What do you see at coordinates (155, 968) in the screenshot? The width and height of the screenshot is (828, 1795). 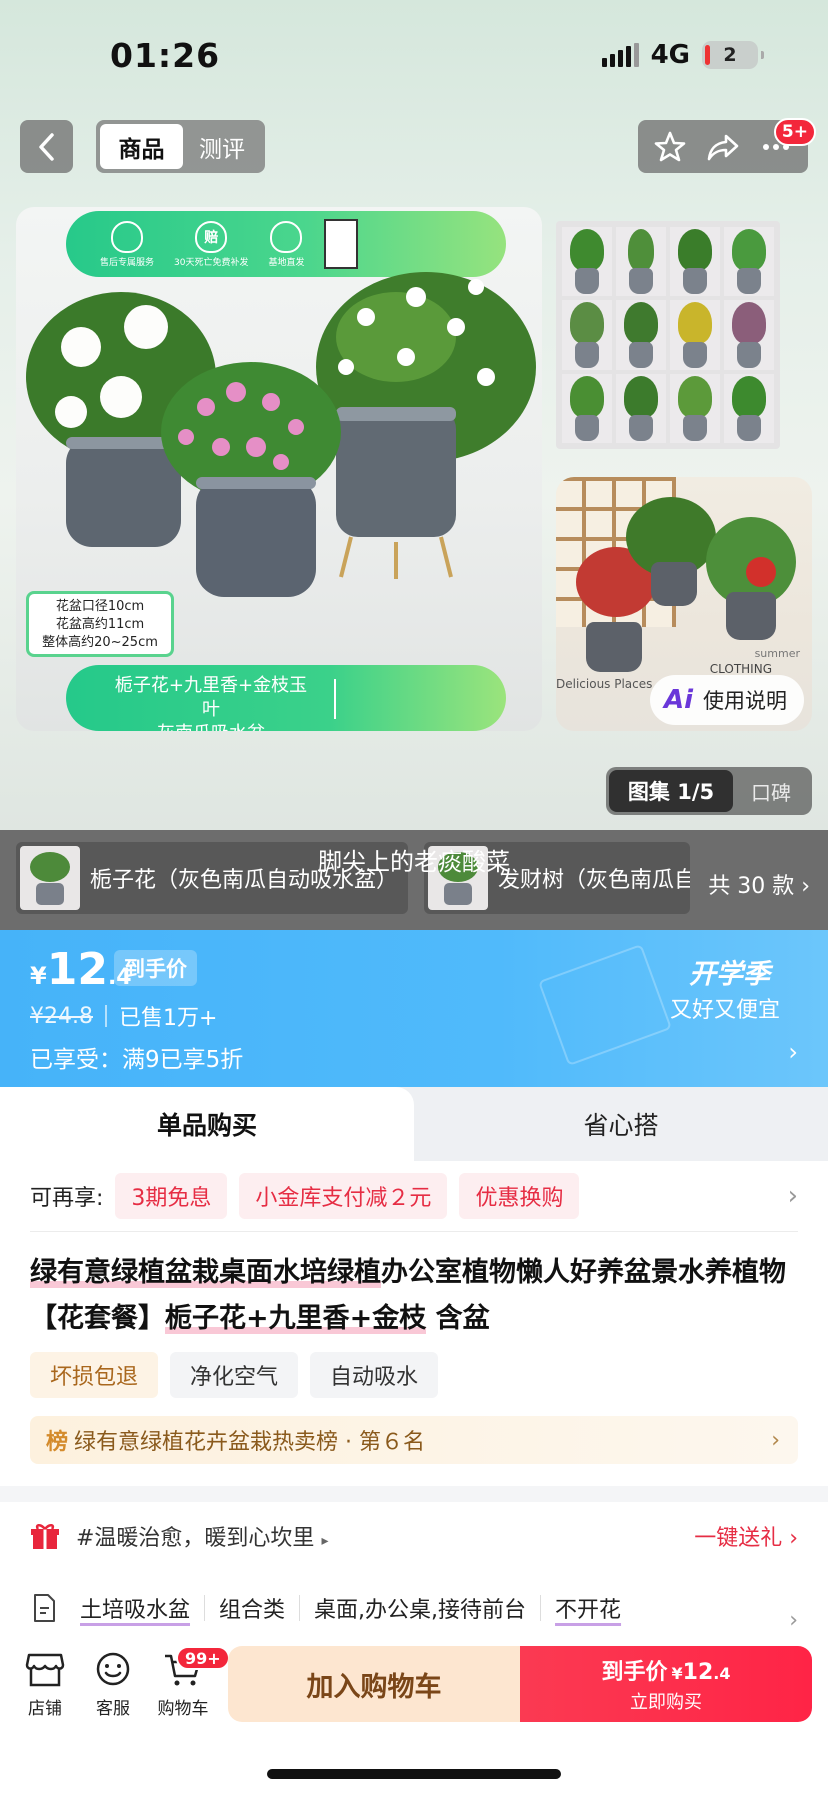 I see `price-label-tag: 到手价` at bounding box center [155, 968].